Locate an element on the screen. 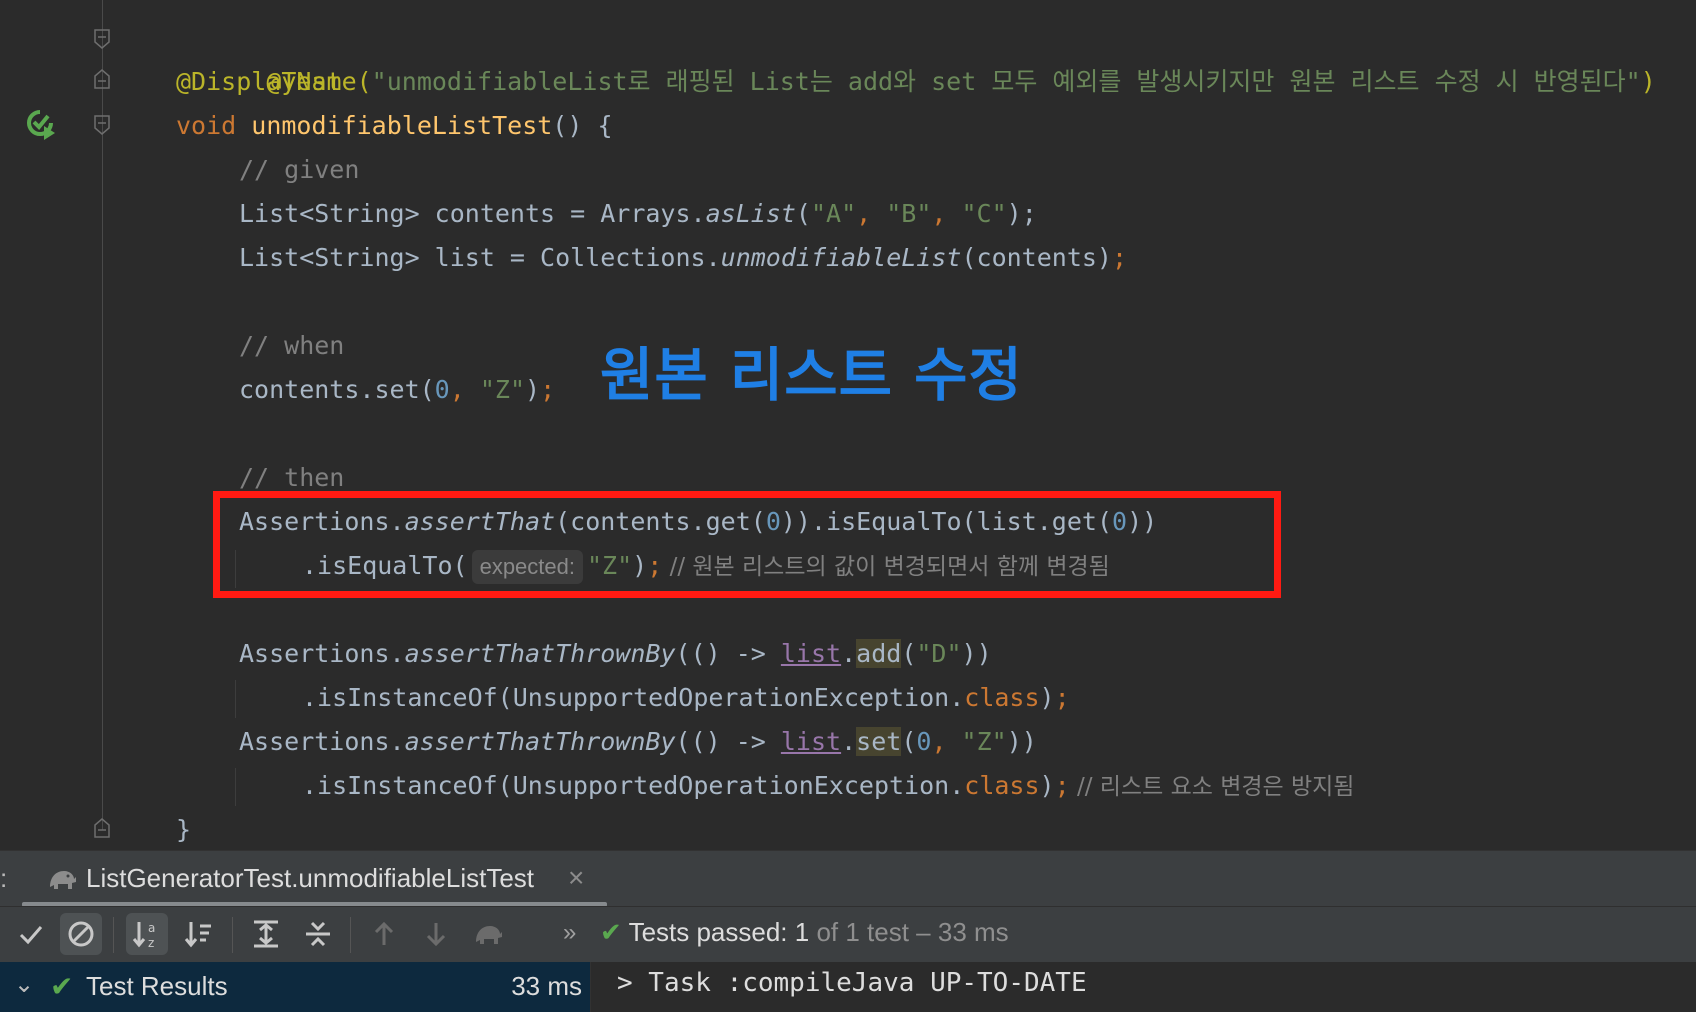 Image resolution: width=1696 pixels, height=1012 pixels. test-runner-toolbar: az » ✔ Tests passed: 1 of 1 test – 33 ms is located at coordinates (848, 934).